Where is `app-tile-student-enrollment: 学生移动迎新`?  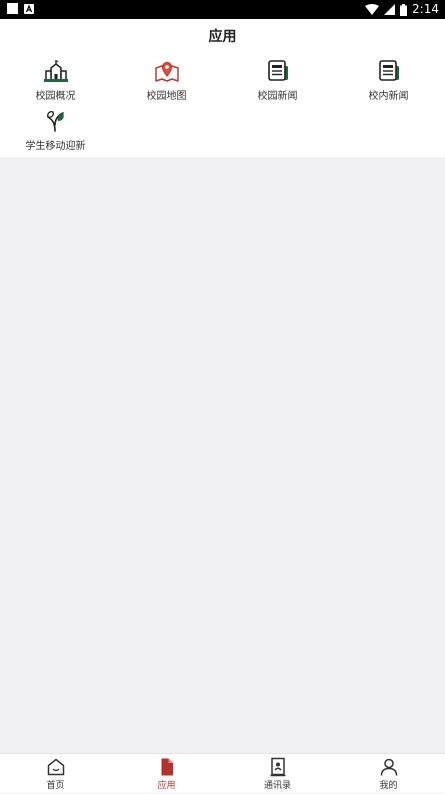
app-tile-student-enrollment: 学生移动迎新 is located at coordinates (55, 130).